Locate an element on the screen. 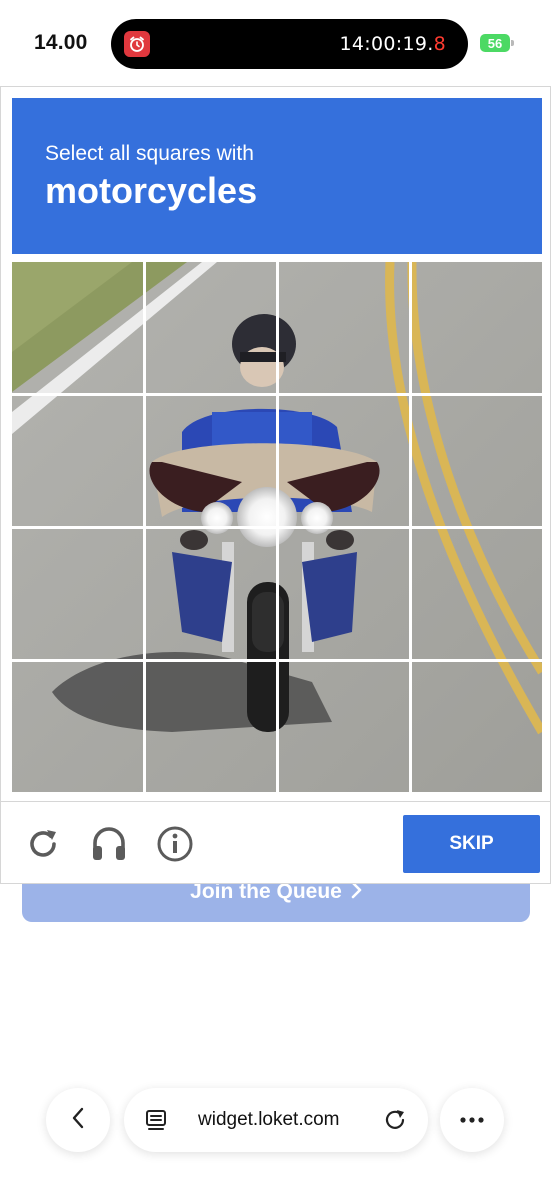  back-button is located at coordinates (78, 1120).